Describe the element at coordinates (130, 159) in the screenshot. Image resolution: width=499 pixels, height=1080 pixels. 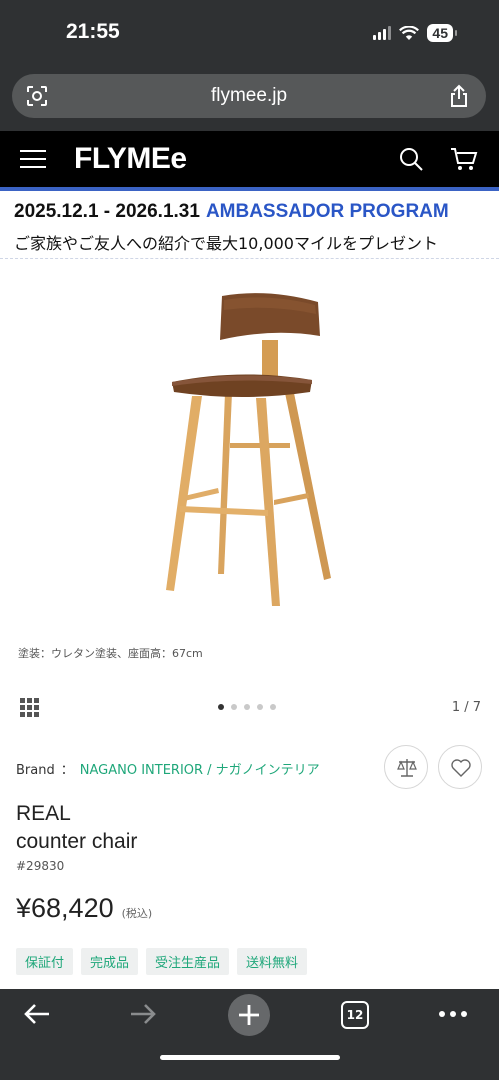
I see `site-logo: FLYMEe` at that location.